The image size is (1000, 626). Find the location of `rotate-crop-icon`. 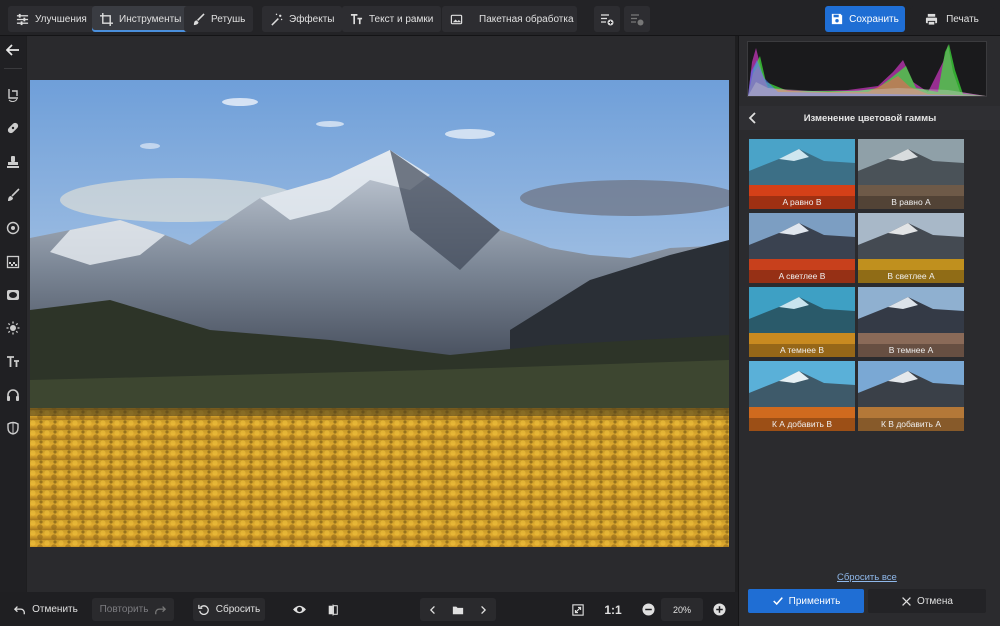

rotate-crop-icon is located at coordinates (13, 95).